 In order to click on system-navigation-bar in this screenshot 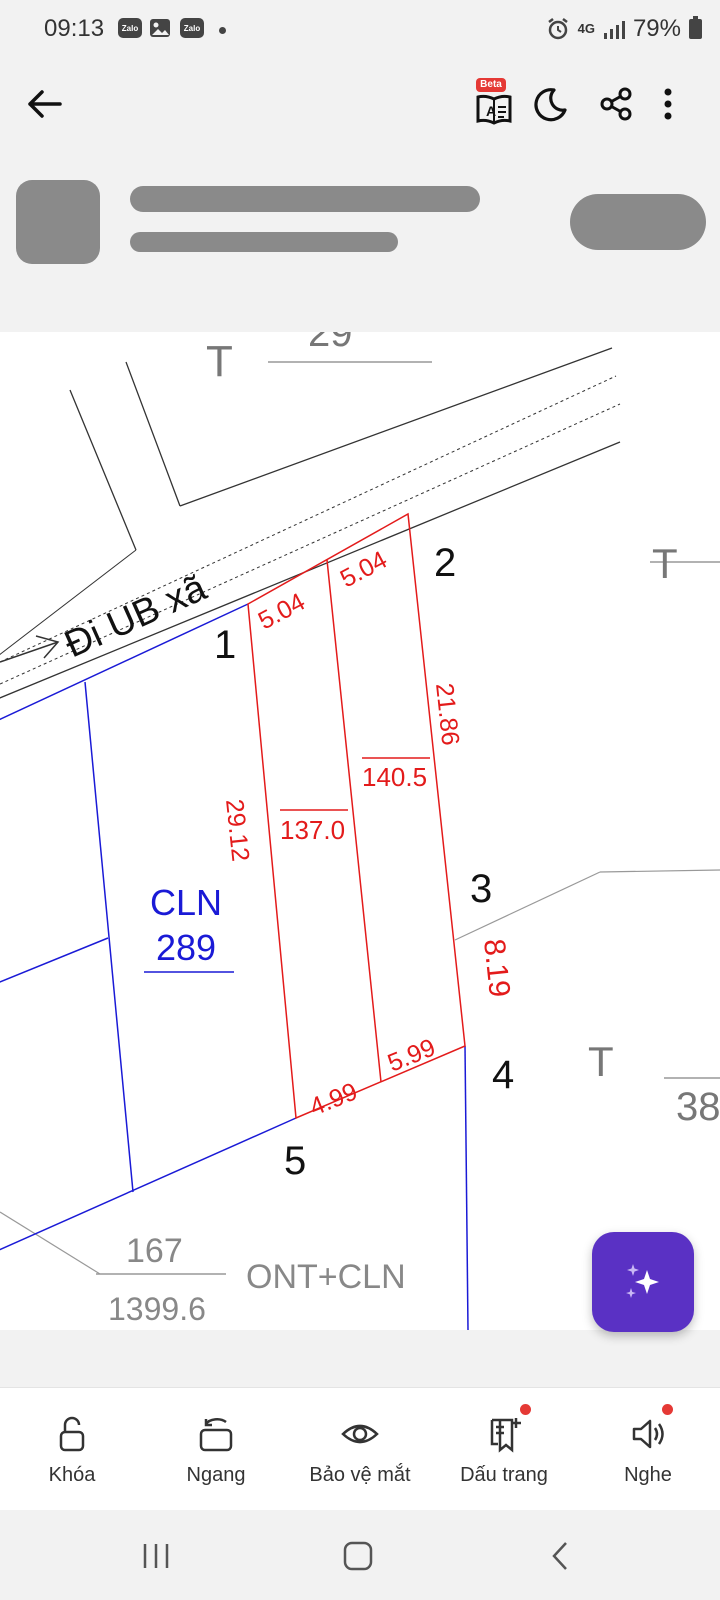, I will do `click(360, 1555)`.